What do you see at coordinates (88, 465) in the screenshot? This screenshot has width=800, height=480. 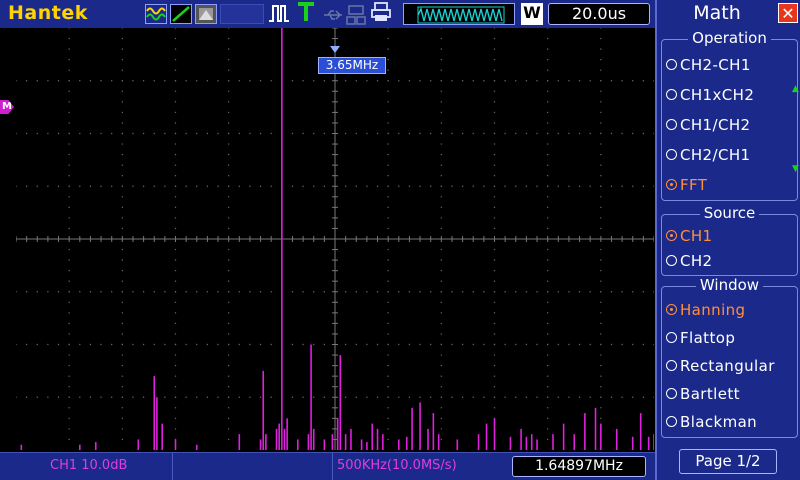 I see `ch1-scale-readout: CH1 10.0dB` at bounding box center [88, 465].